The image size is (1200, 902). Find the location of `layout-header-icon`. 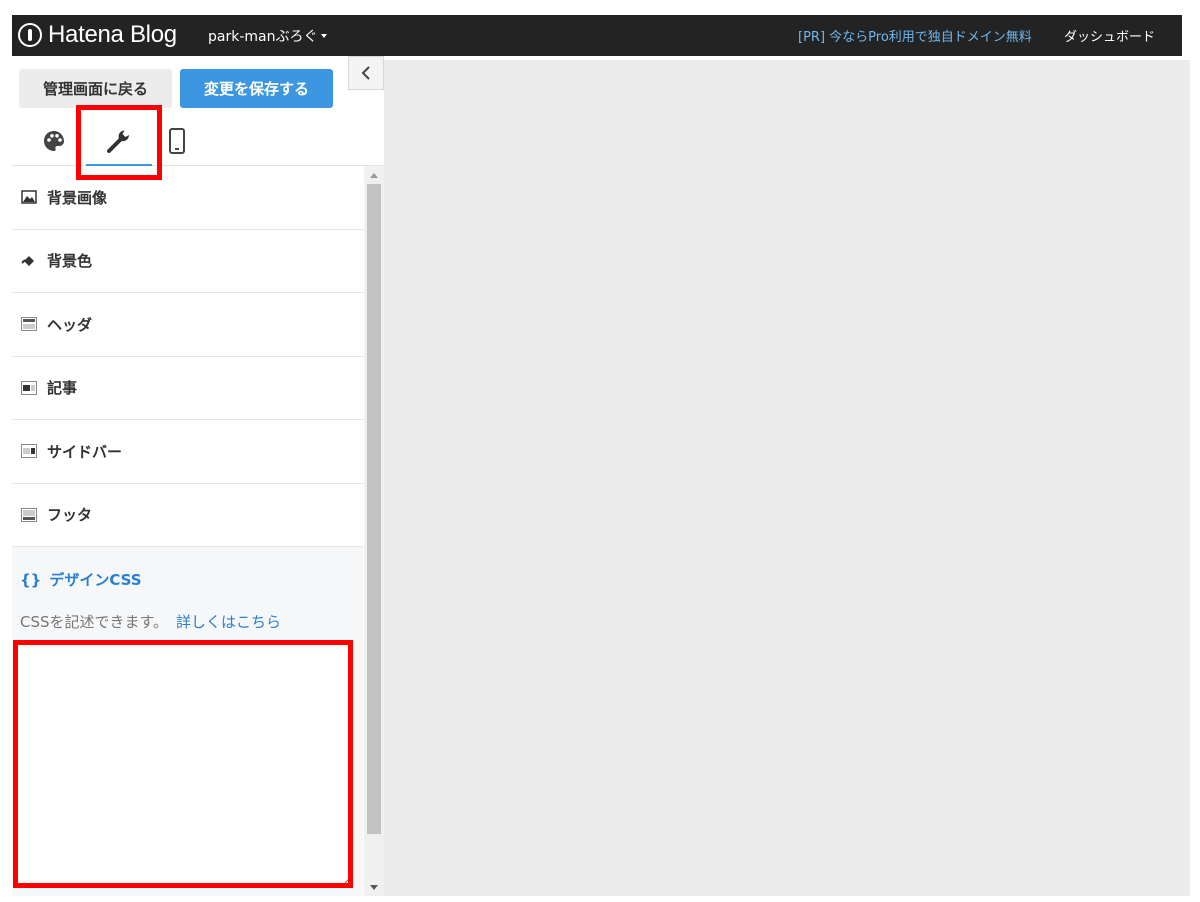

layout-header-icon is located at coordinates (29, 324).